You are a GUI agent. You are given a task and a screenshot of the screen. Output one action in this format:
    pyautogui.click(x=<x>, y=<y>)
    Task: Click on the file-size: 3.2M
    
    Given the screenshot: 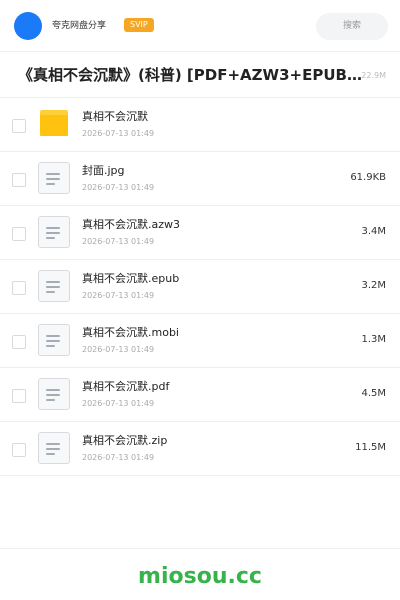 What is the action you would take?
    pyautogui.click(x=373, y=285)
    